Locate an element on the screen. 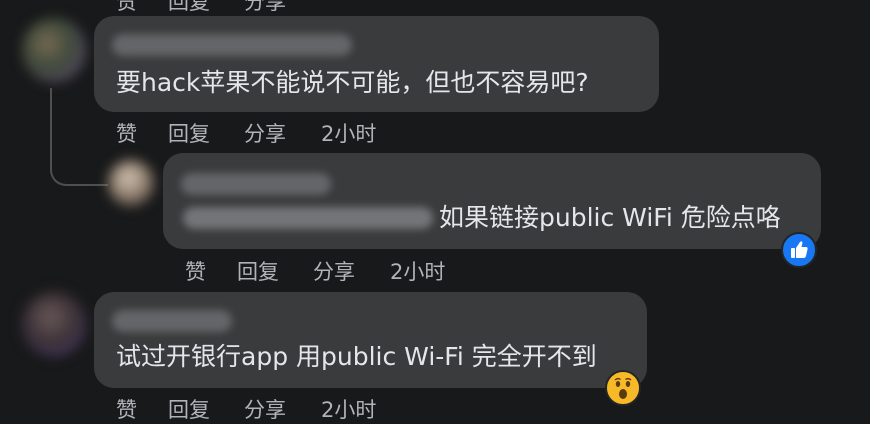 The image size is (870, 424). reply-timestamp: 2小时 is located at coordinates (417, 271).